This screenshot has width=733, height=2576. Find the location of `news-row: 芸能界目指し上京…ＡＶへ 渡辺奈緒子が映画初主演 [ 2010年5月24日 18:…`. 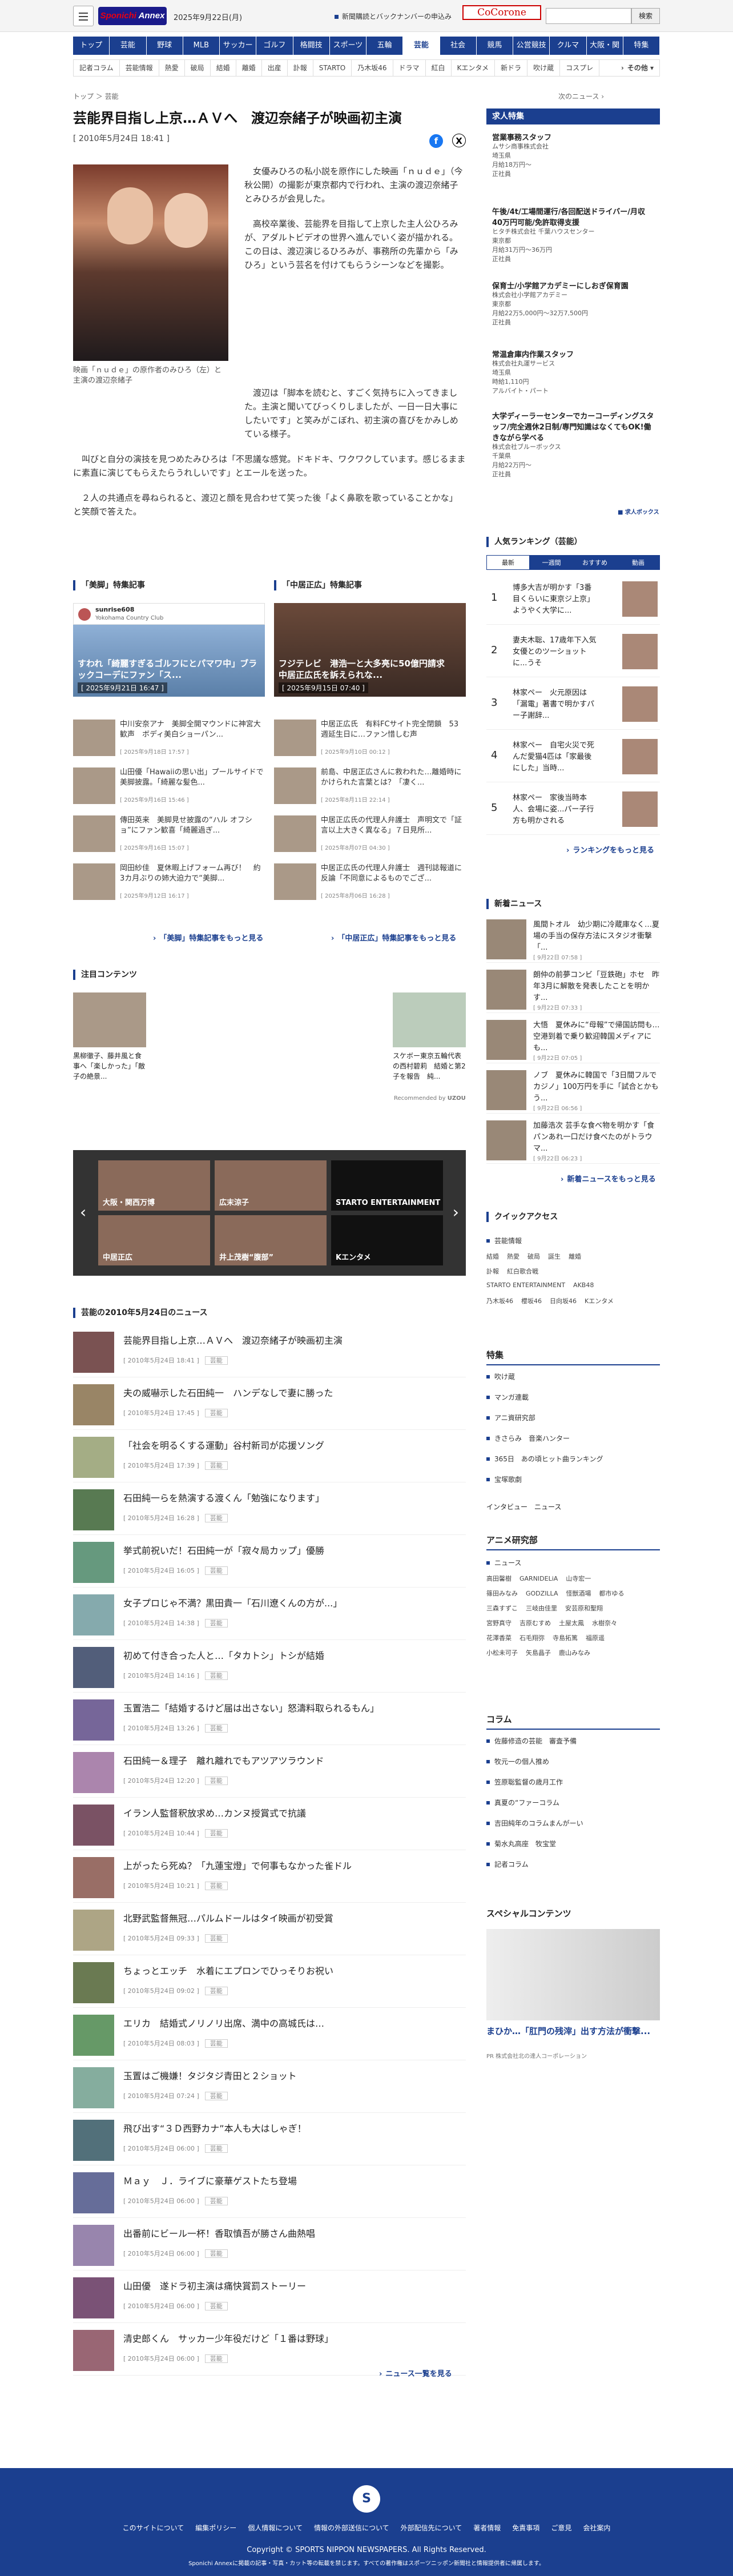

news-row: 芸能界目指し上京…ＡＶへ 渡辺奈緒子が映画初主演 [ 2010年5月24日 18:… is located at coordinates (270, 1351).